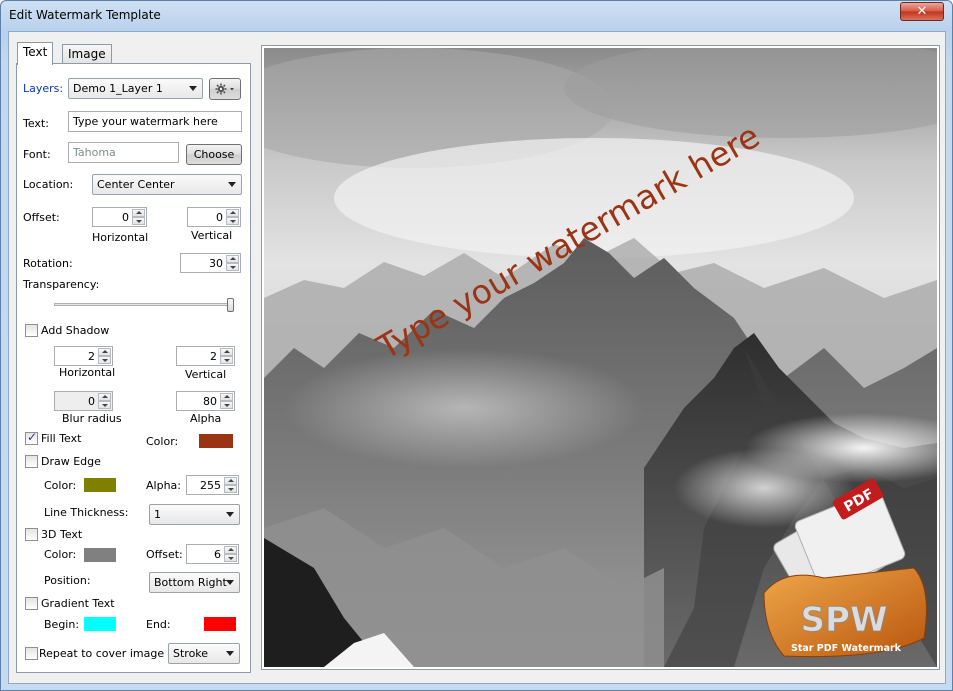 Image resolution: width=953 pixels, height=691 pixels. I want to click on watermark-text-input: Type your watermark here, so click(155, 121).